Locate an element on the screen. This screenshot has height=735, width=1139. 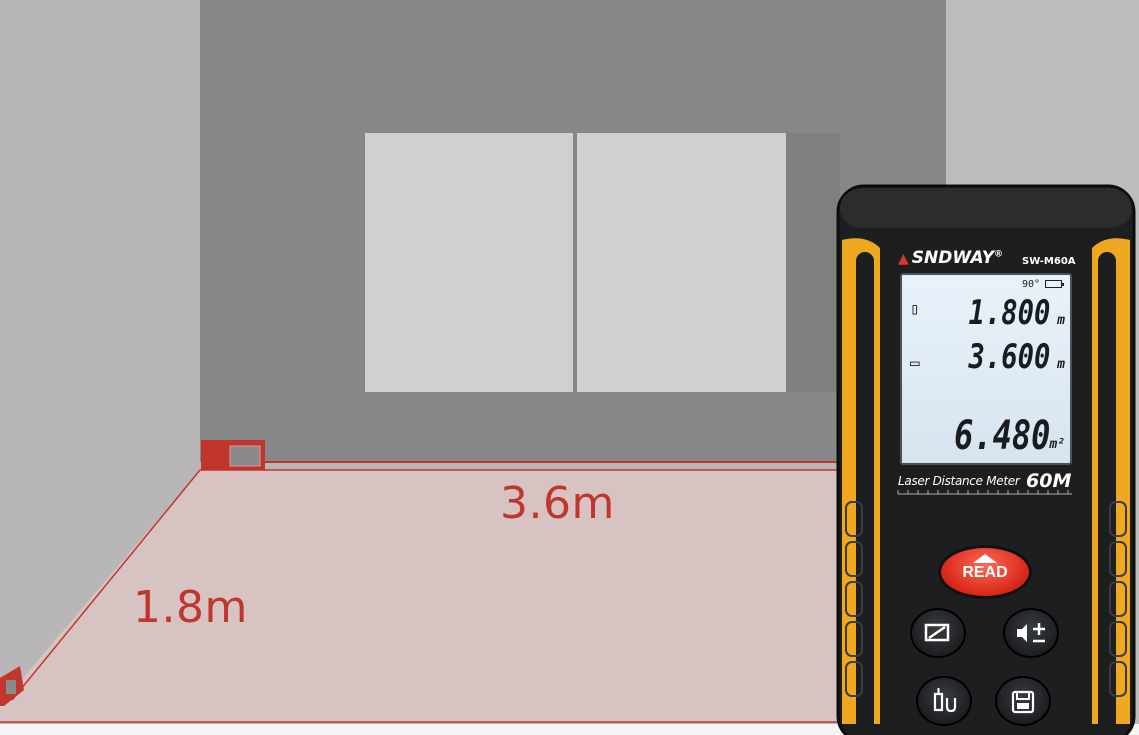
unit-1: m is located at coordinates (1061, 320).